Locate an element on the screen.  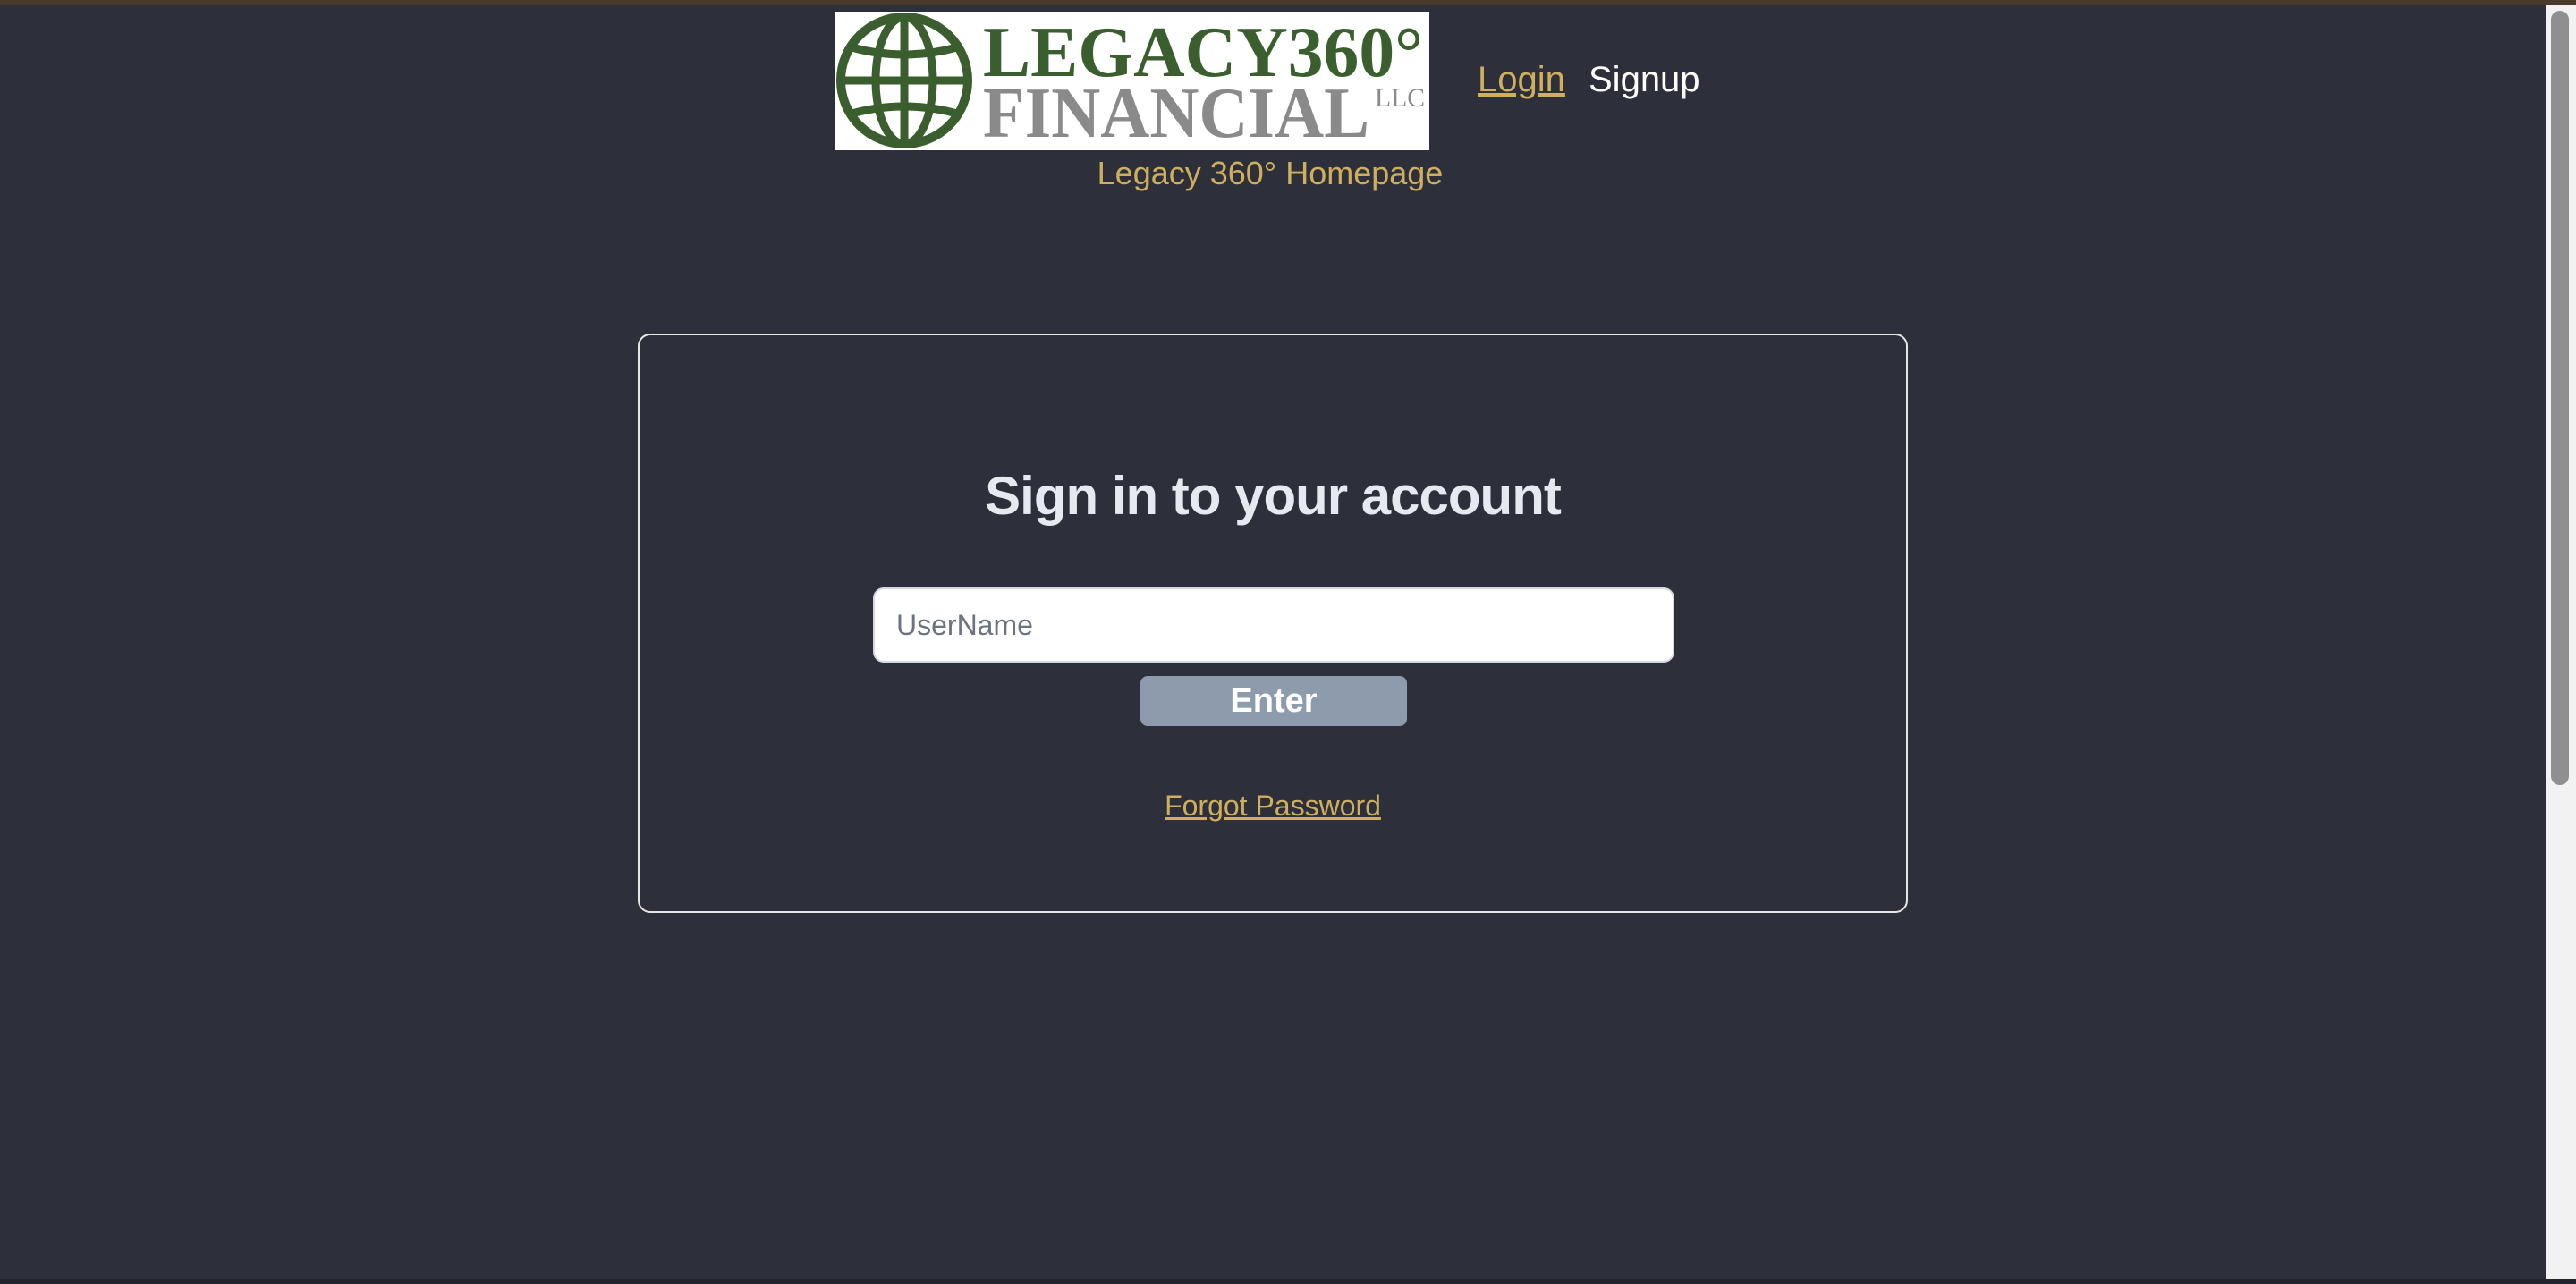
company-logo: LEGACY360° FINANCIAL LLC is located at coordinates (1132, 81).